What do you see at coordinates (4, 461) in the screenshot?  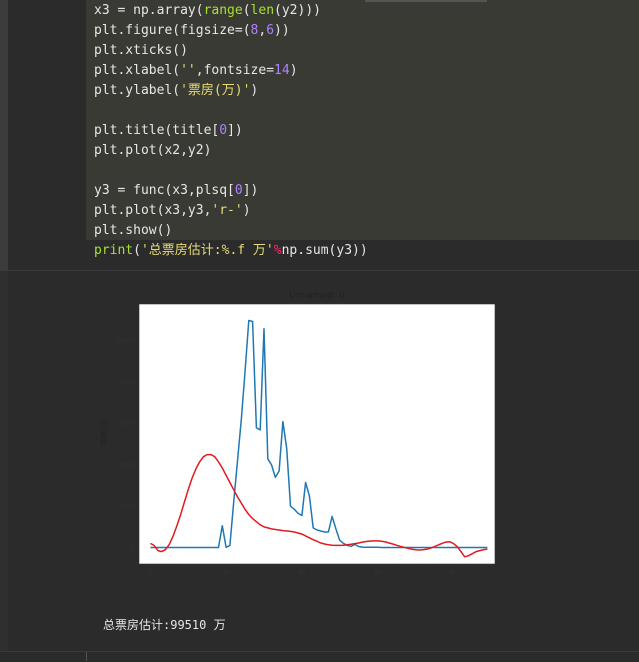 I see `output-gutter` at bounding box center [4, 461].